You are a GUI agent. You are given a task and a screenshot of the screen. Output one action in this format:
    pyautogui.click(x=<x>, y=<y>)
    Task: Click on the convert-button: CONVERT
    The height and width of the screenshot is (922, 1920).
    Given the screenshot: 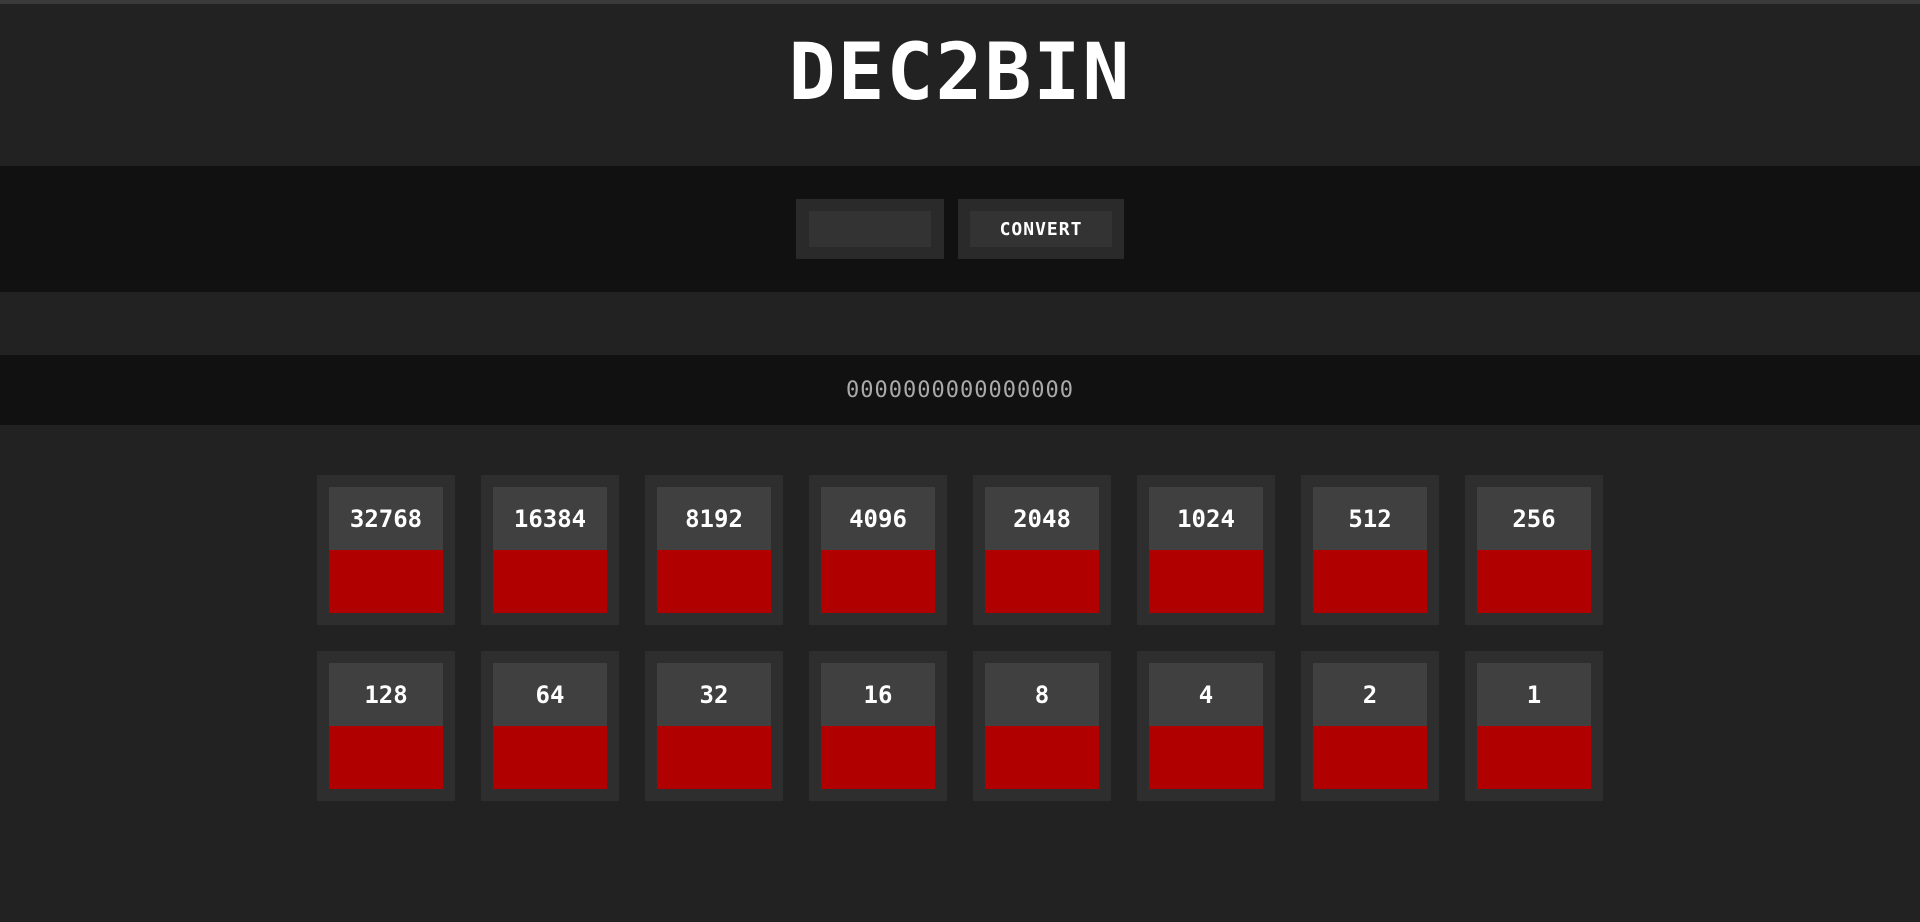 What is the action you would take?
    pyautogui.click(x=1041, y=229)
    